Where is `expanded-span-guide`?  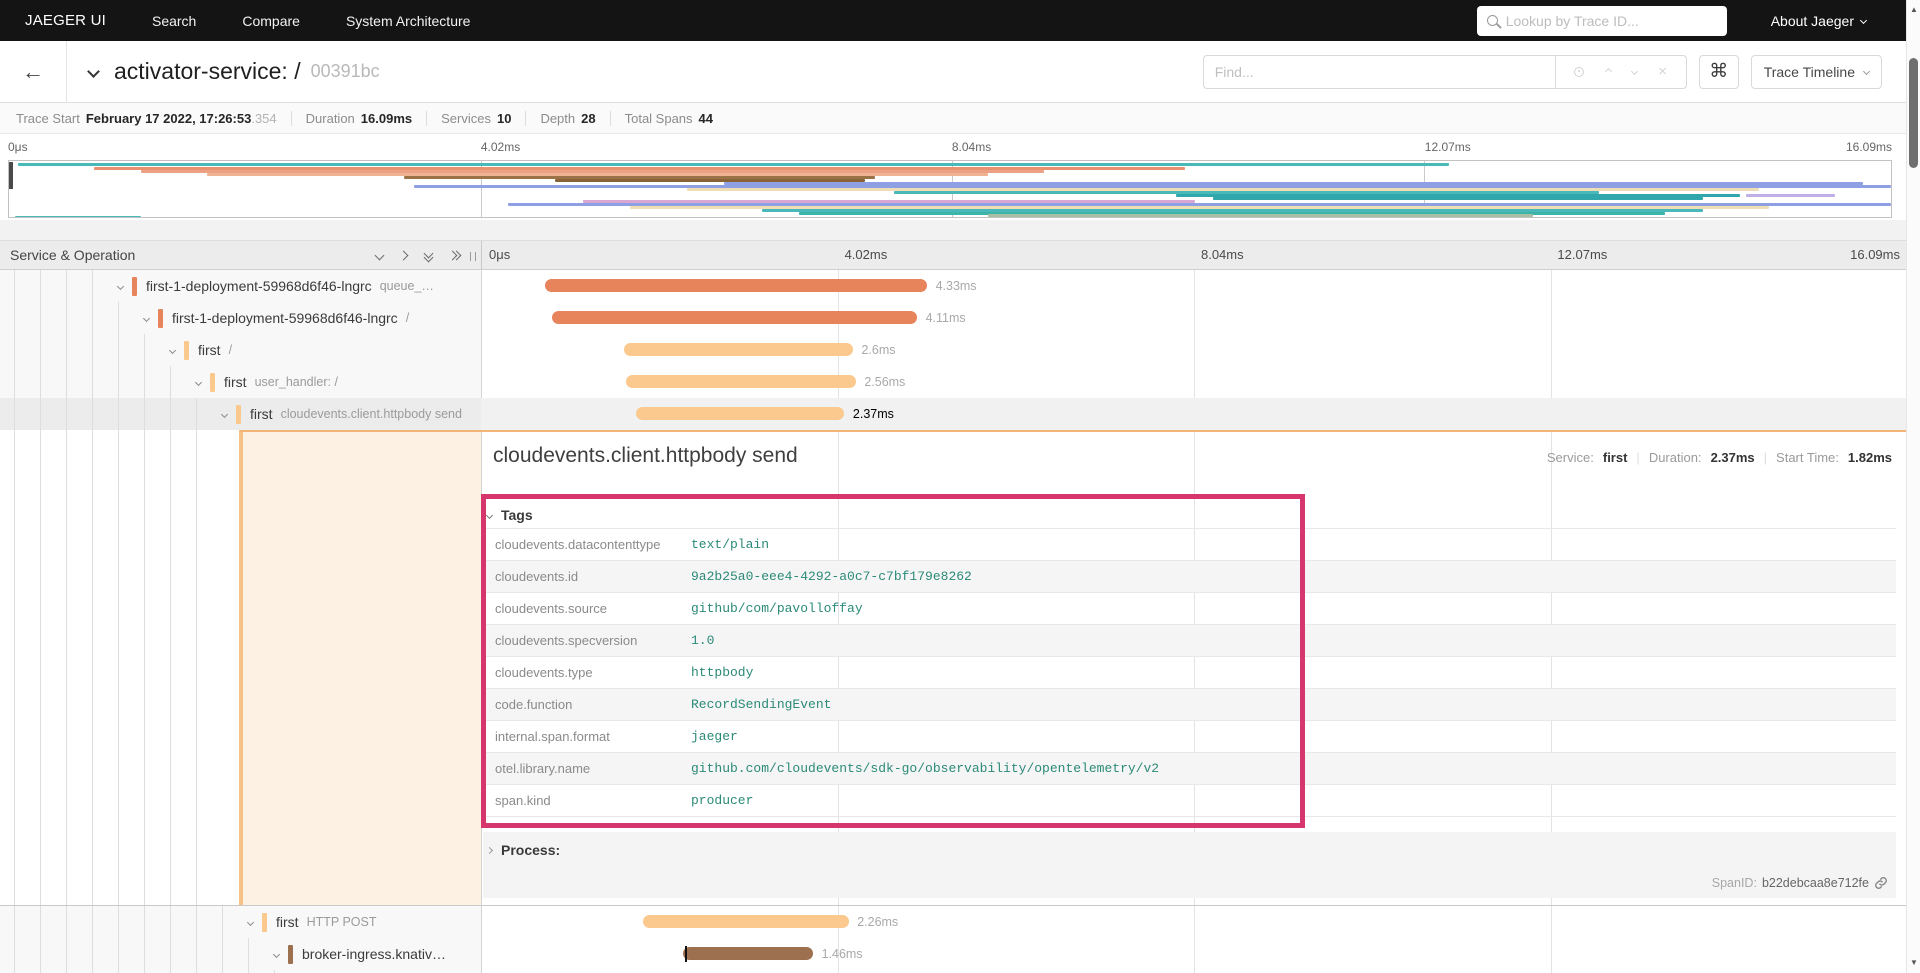
expanded-span-guide is located at coordinates (241, 667).